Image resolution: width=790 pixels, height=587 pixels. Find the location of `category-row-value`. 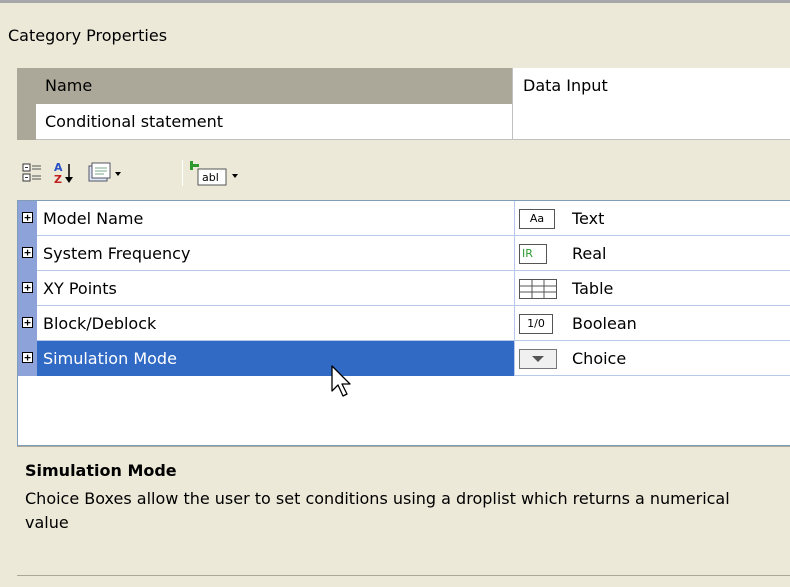

category-row-value is located at coordinates (652, 122).